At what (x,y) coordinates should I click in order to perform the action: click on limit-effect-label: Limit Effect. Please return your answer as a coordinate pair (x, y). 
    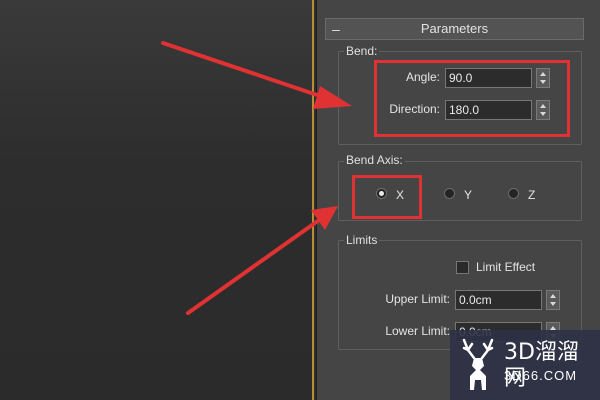
    Looking at the image, I should click on (505, 267).